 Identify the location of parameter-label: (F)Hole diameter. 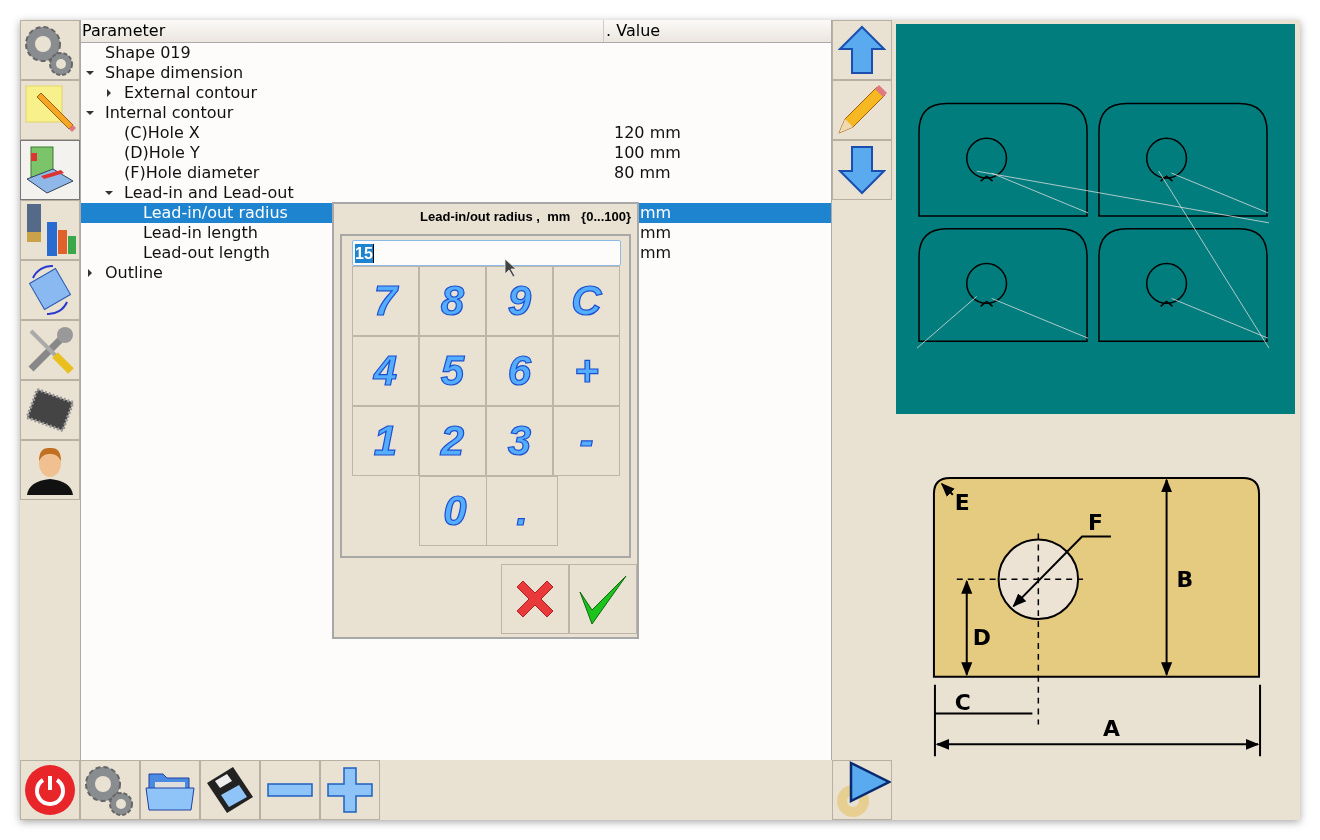
(192, 173).